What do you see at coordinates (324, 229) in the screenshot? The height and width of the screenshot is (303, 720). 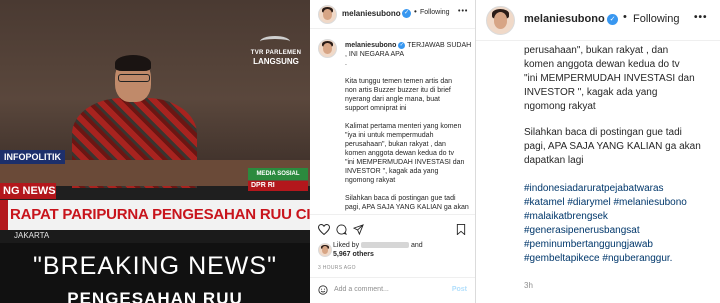 I see `heart-icon` at bounding box center [324, 229].